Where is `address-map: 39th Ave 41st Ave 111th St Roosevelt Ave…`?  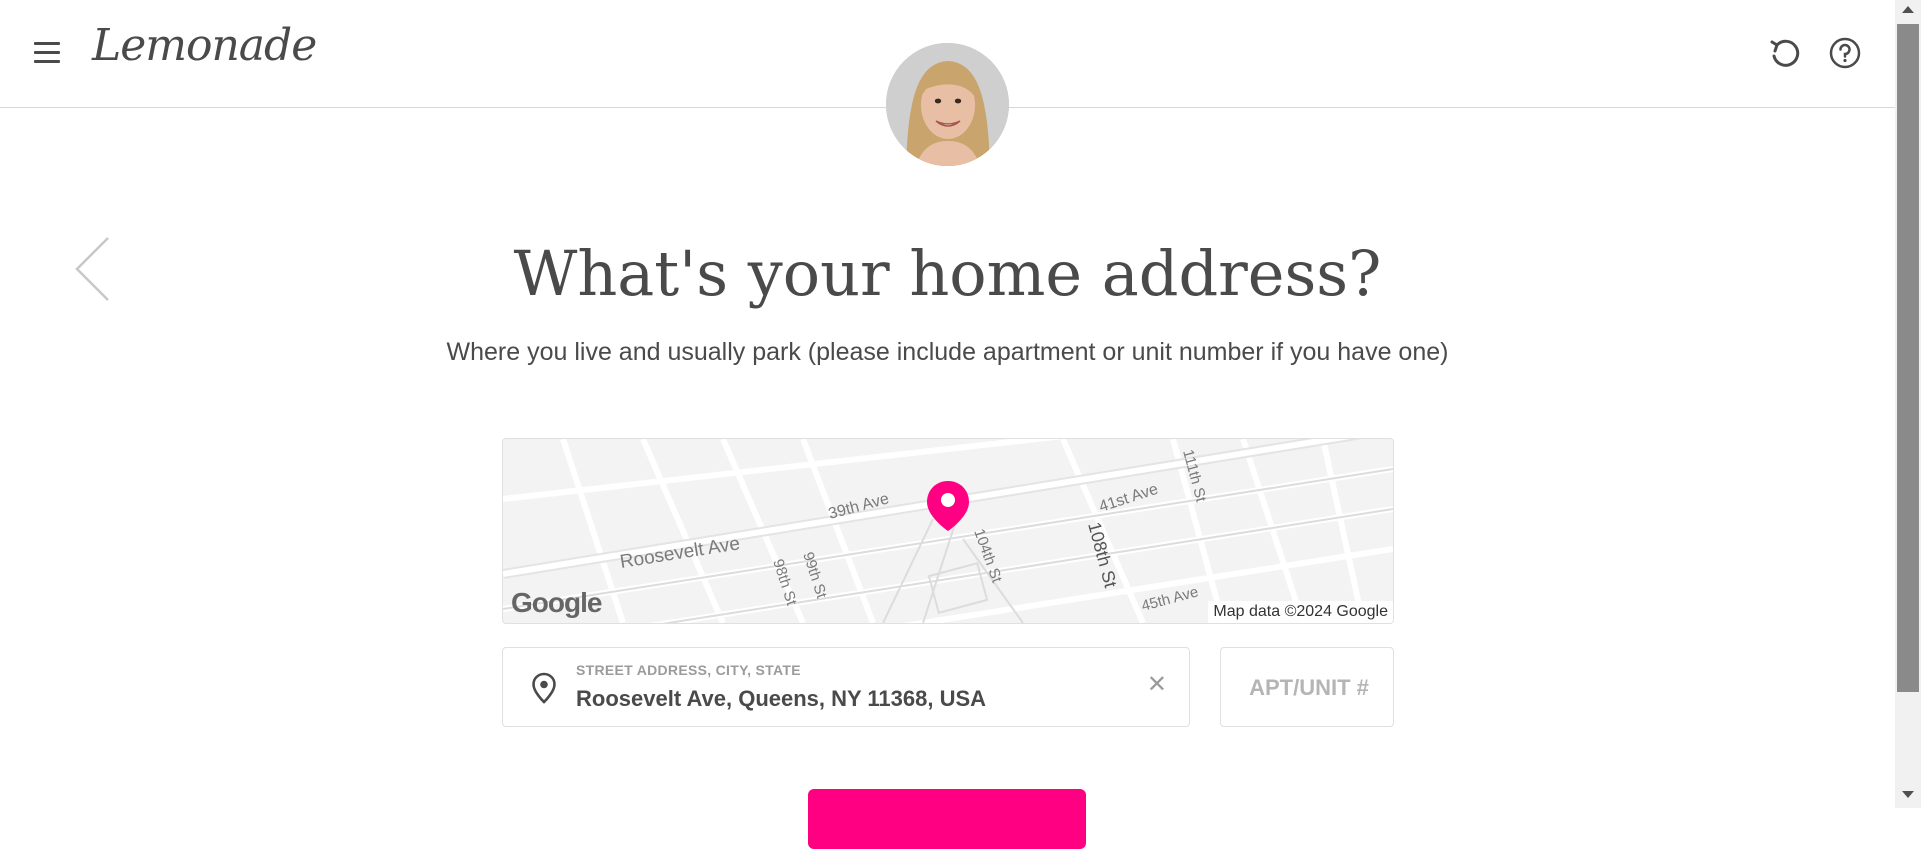
address-map: 39th Ave 41st Ave 111th St Roosevelt Ave… is located at coordinates (948, 531).